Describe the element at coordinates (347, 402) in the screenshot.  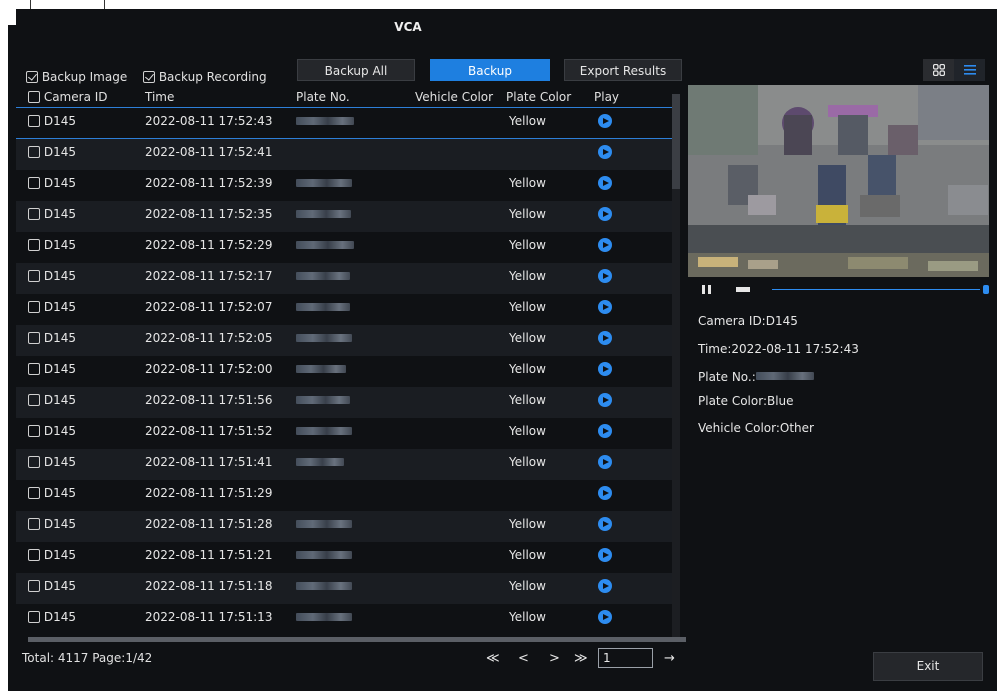
I see `table-row: D145 2022-08-11 17:51:56 Yellow` at that location.